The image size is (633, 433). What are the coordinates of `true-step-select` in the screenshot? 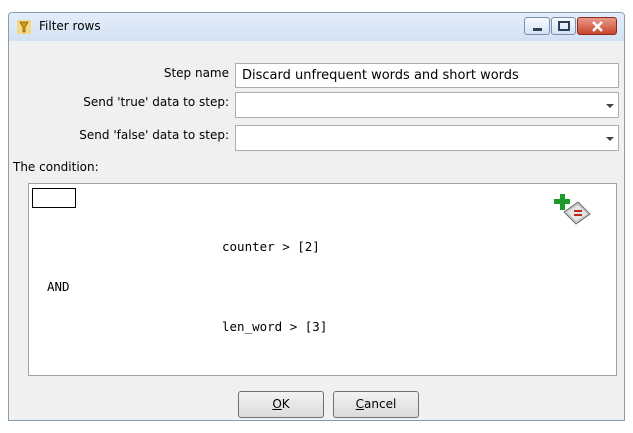 It's located at (427, 105).